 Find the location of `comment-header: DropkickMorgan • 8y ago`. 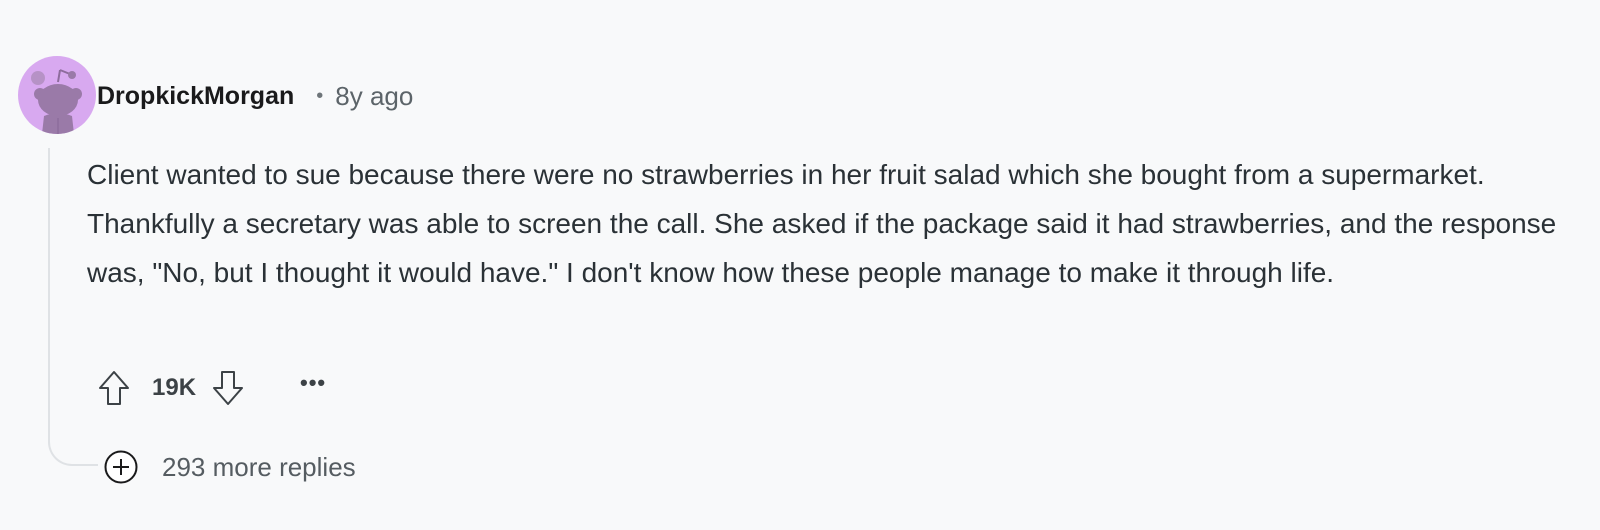

comment-header: DropkickMorgan • 8y ago is located at coordinates (255, 96).